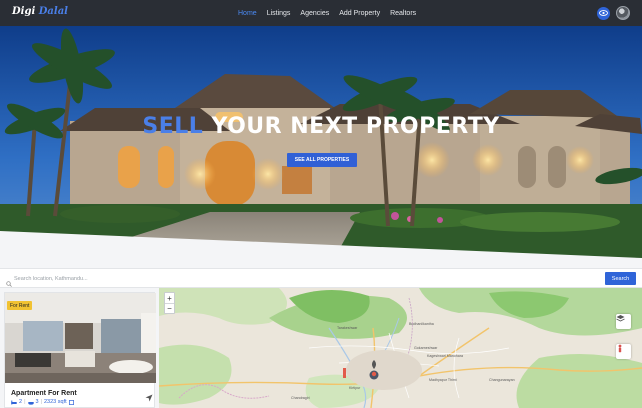  Describe the element at coordinates (53, 11) in the screenshot. I see `logo-text-accent: Dalal` at that location.